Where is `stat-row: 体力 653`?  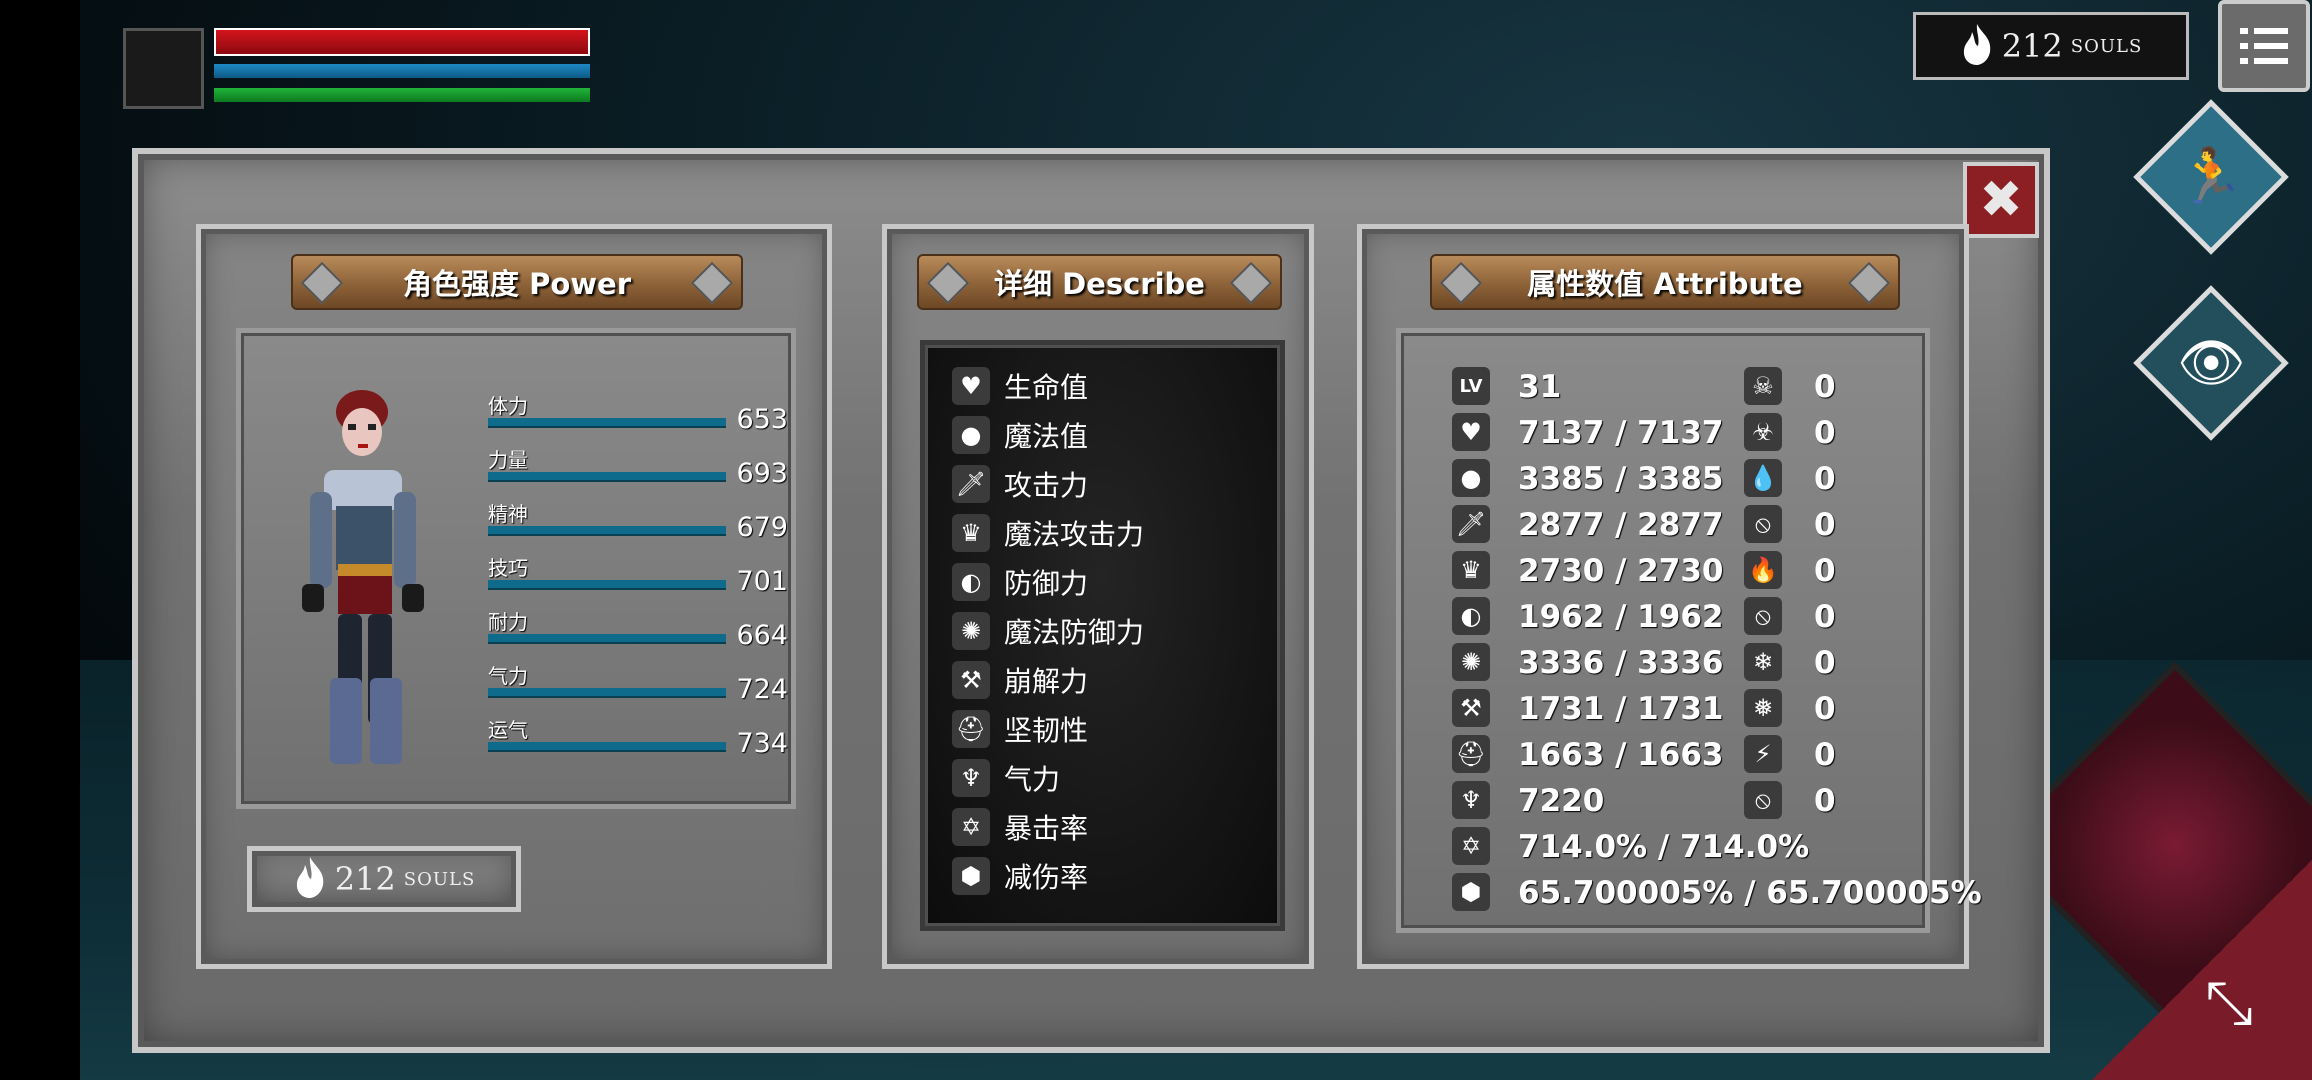
stat-row: 体力 653 is located at coordinates (638, 416).